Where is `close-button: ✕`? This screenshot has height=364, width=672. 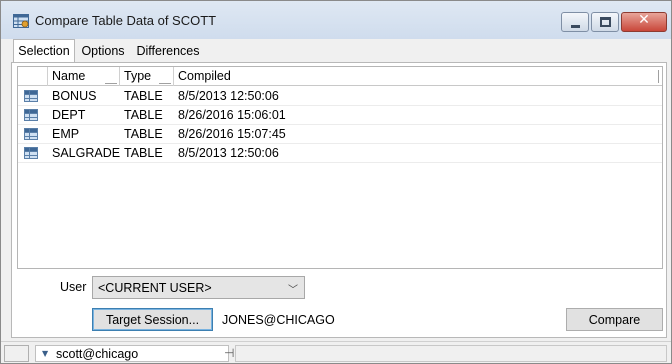 close-button: ✕ is located at coordinates (644, 22).